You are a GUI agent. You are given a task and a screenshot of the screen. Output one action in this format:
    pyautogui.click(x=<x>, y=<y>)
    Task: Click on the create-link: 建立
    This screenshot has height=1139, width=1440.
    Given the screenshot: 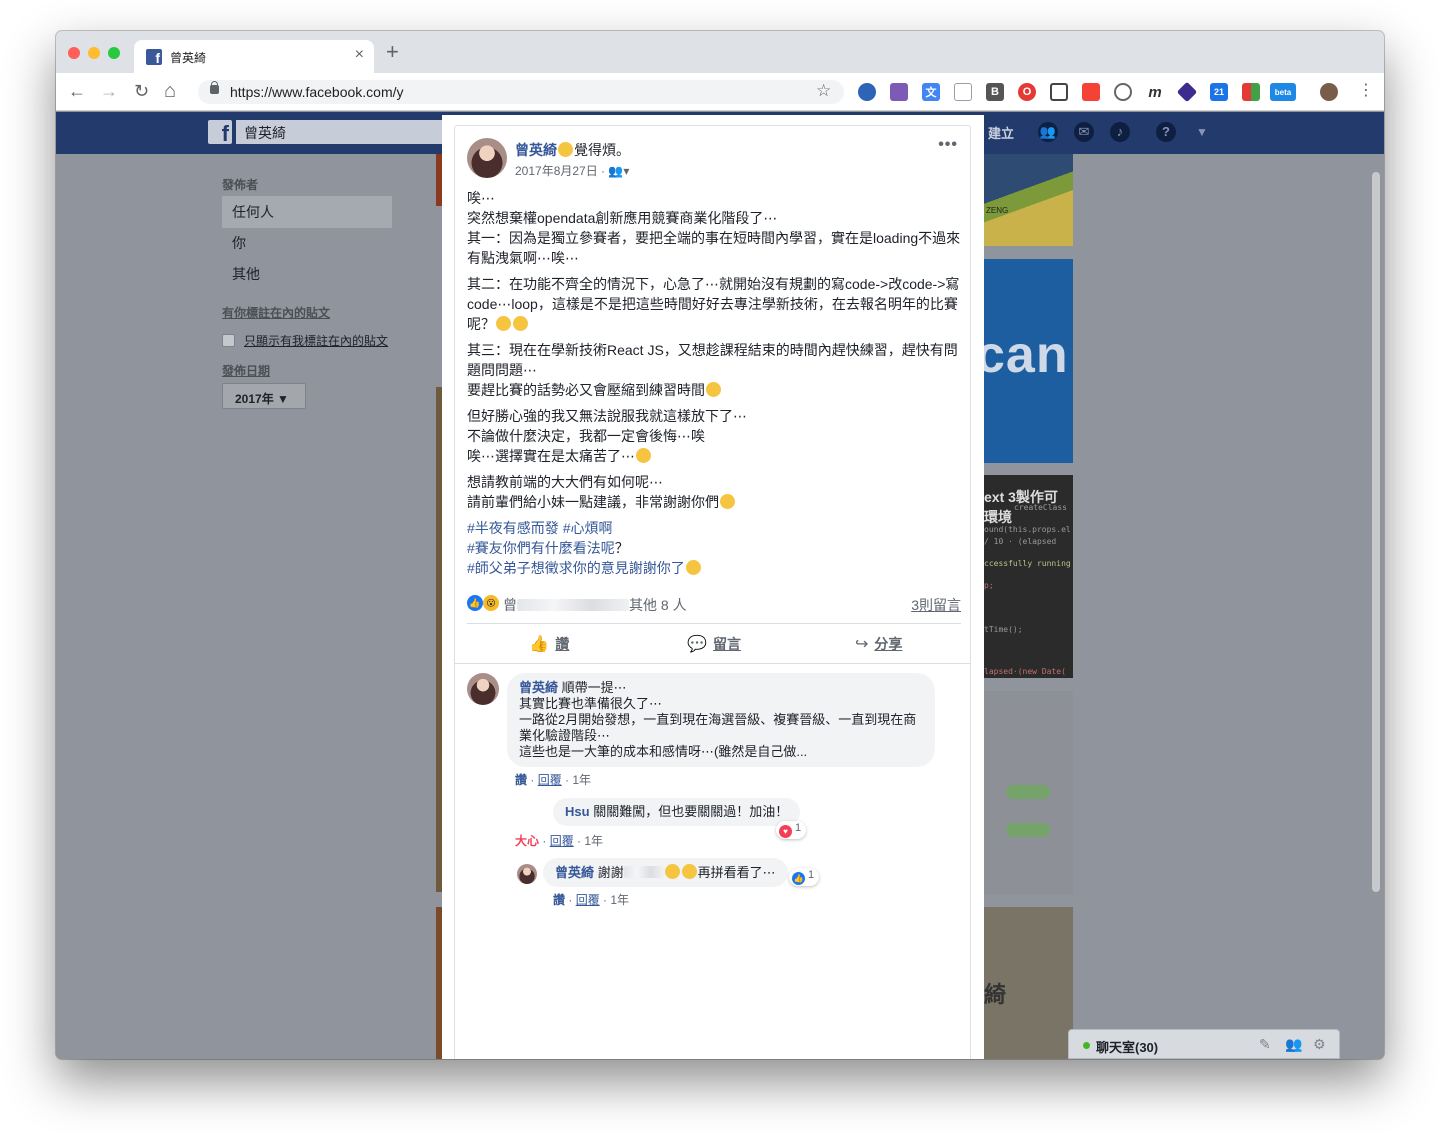 What is the action you would take?
    pyautogui.click(x=1001, y=132)
    